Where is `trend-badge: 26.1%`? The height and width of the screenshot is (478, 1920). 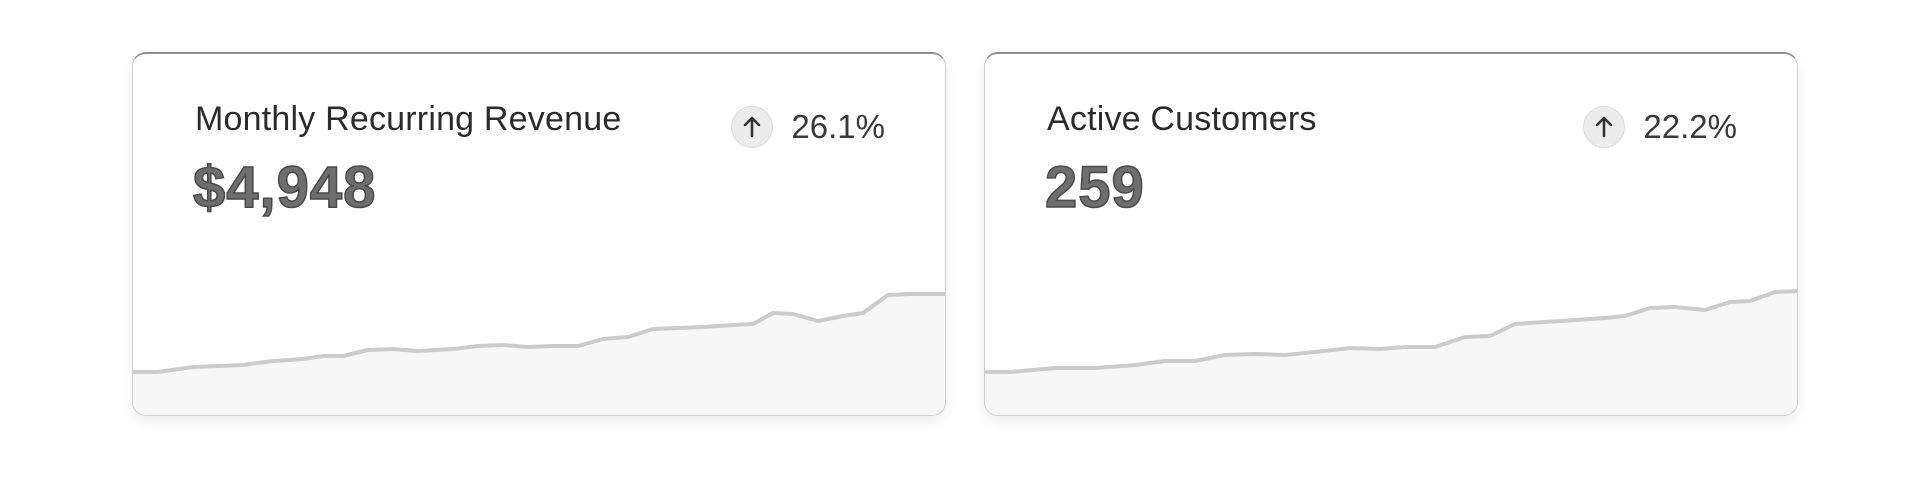 trend-badge: 26.1% is located at coordinates (808, 127).